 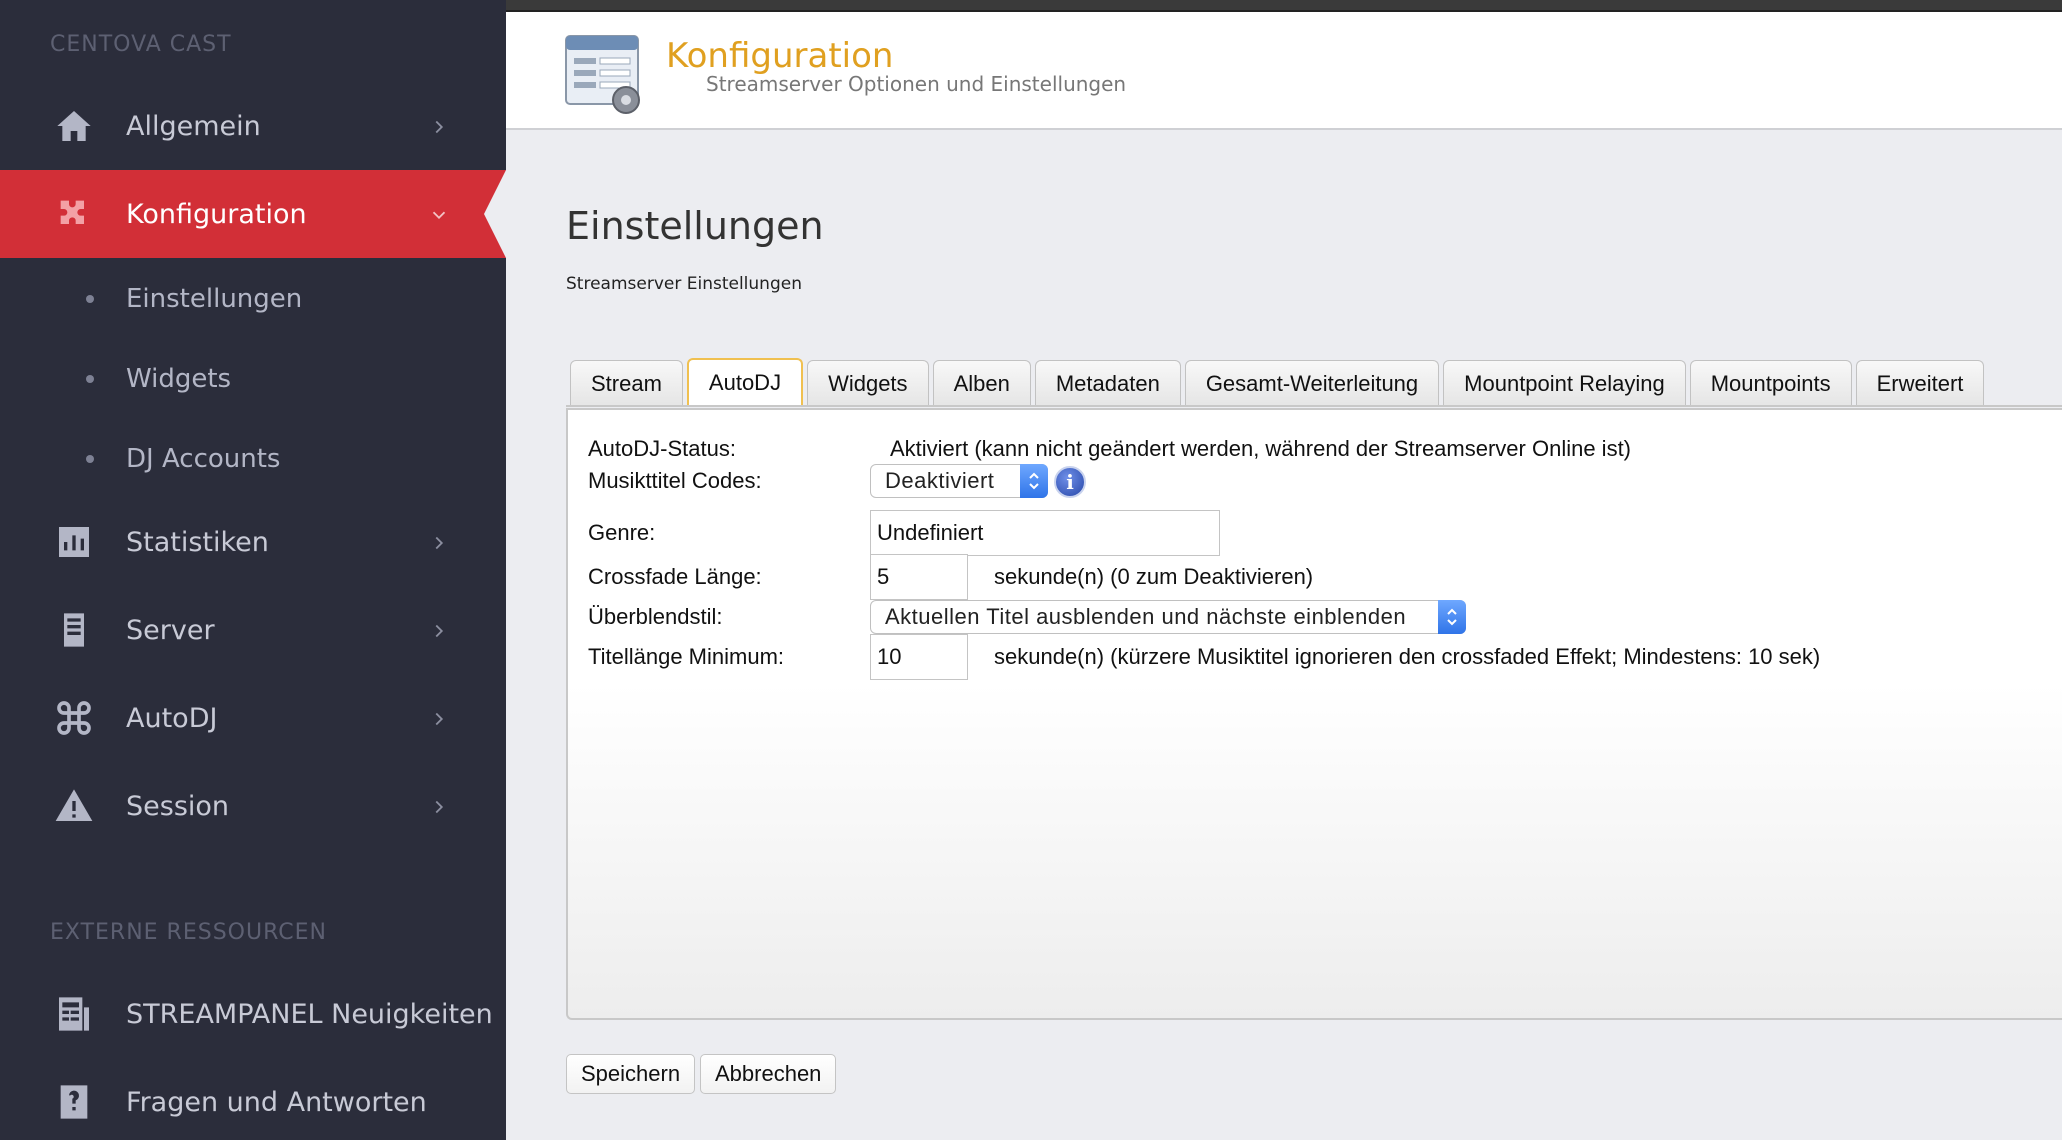 I want to click on sidebar-item-label: Server, so click(x=170, y=630).